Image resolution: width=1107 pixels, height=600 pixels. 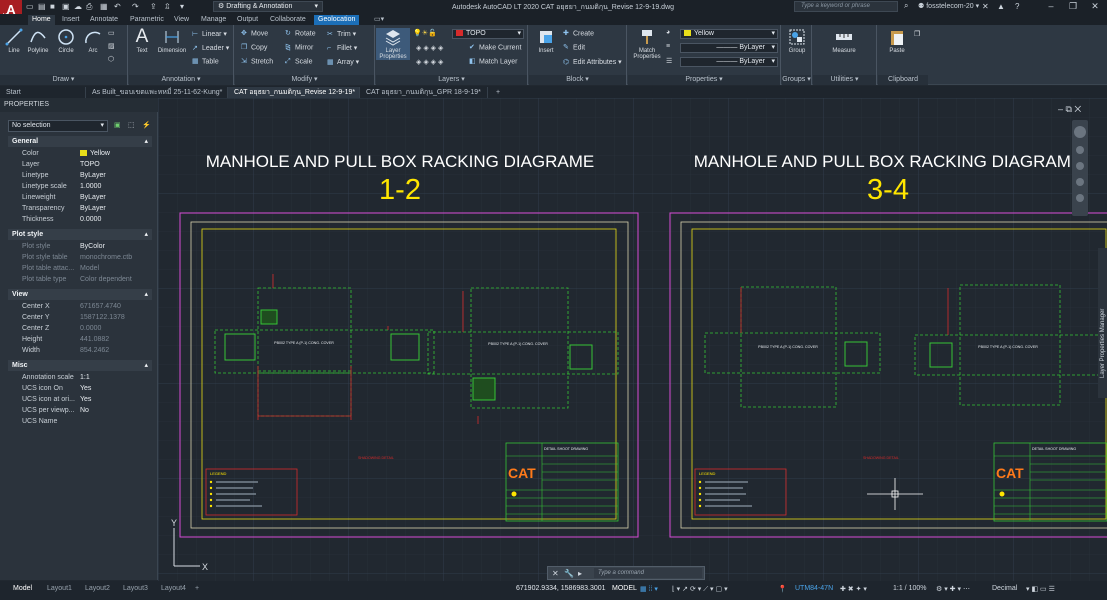 What do you see at coordinates (1017, 6) in the screenshot?
I see `help-icon: ?` at bounding box center [1017, 6].